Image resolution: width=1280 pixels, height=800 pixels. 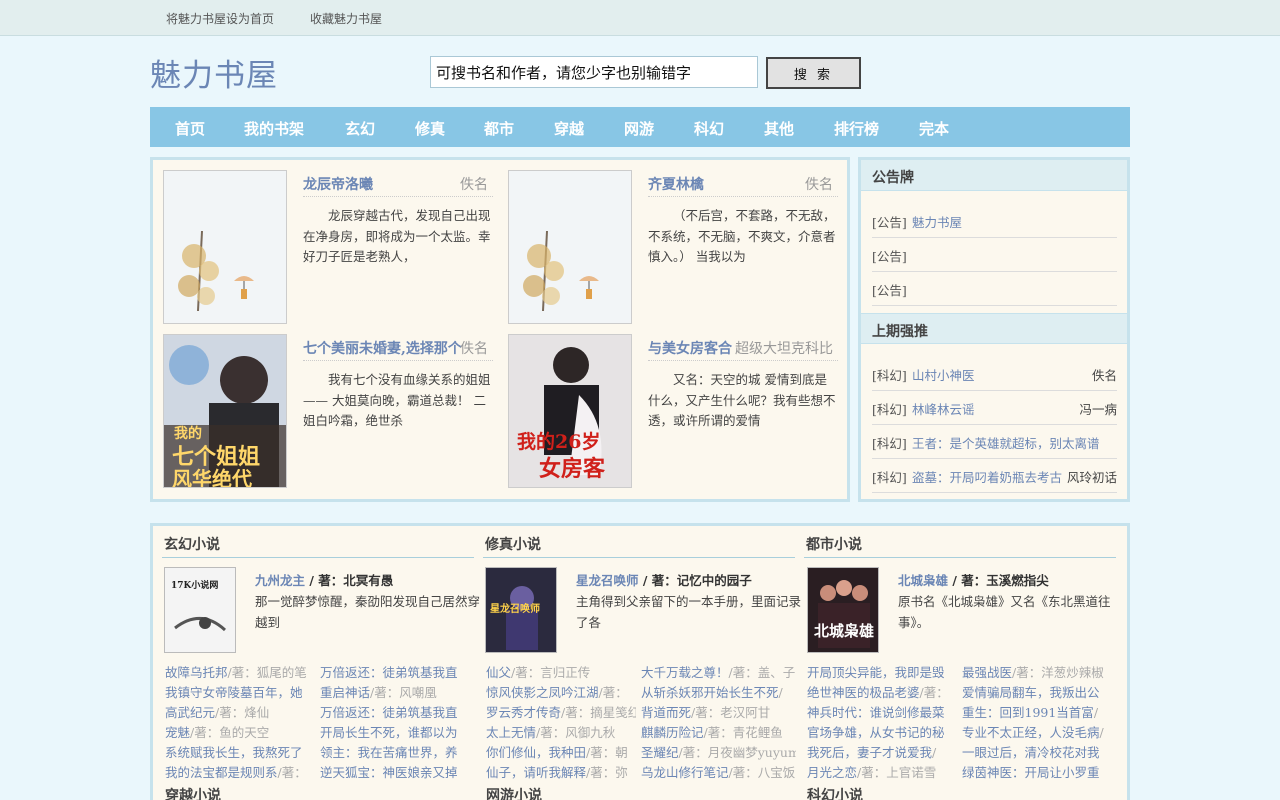 What do you see at coordinates (1037, 673) in the screenshot?
I see `list-item: 最强战医/著：洋葱炒辣椒` at bounding box center [1037, 673].